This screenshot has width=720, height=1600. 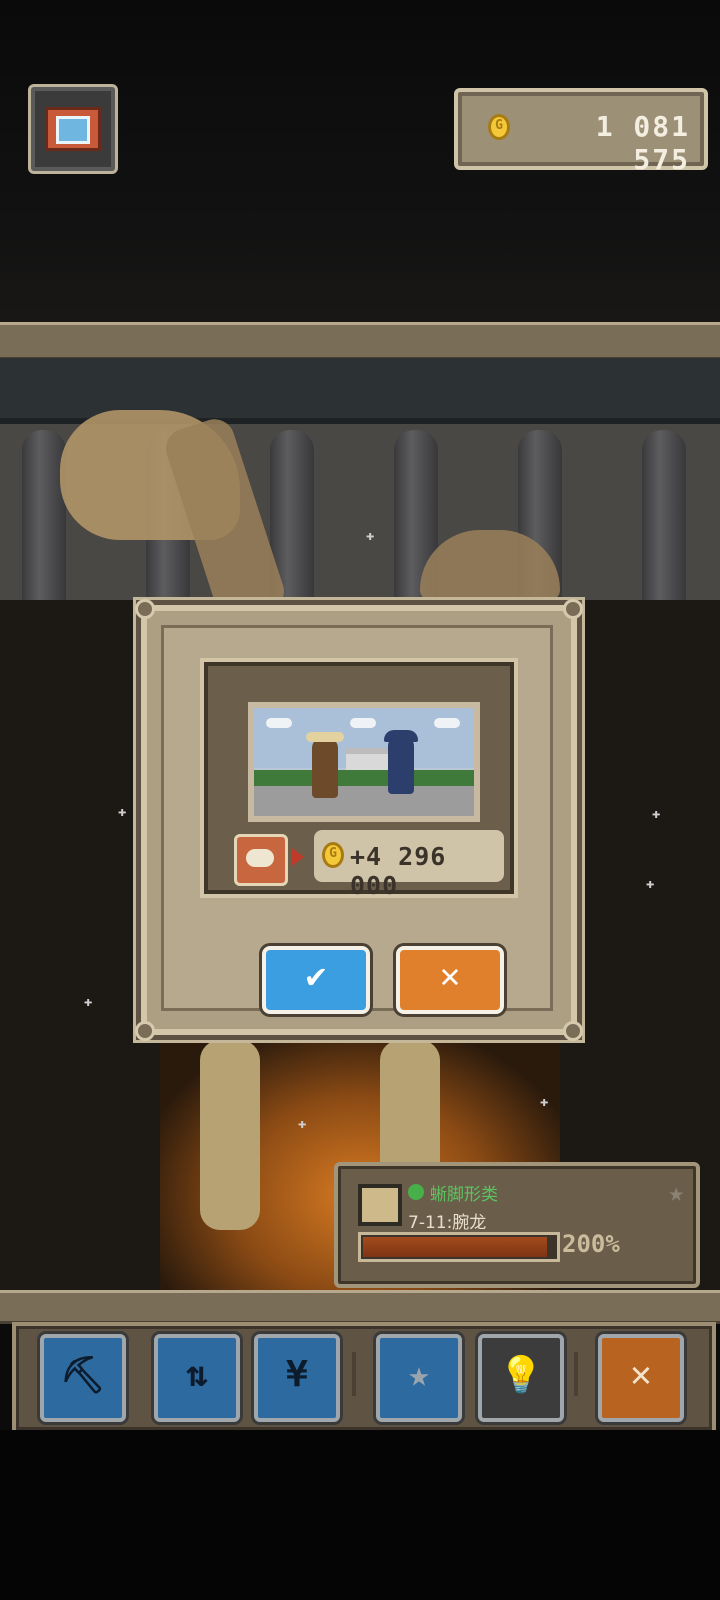 What do you see at coordinates (197, 1374) in the screenshot?
I see `swap-icon: ⇅` at bounding box center [197, 1374].